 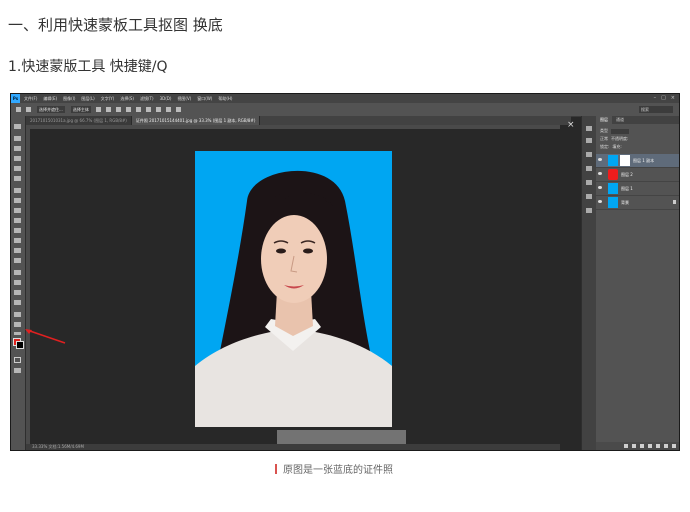 I want to click on menu-edit: 编辑(E), so click(x=50, y=99).